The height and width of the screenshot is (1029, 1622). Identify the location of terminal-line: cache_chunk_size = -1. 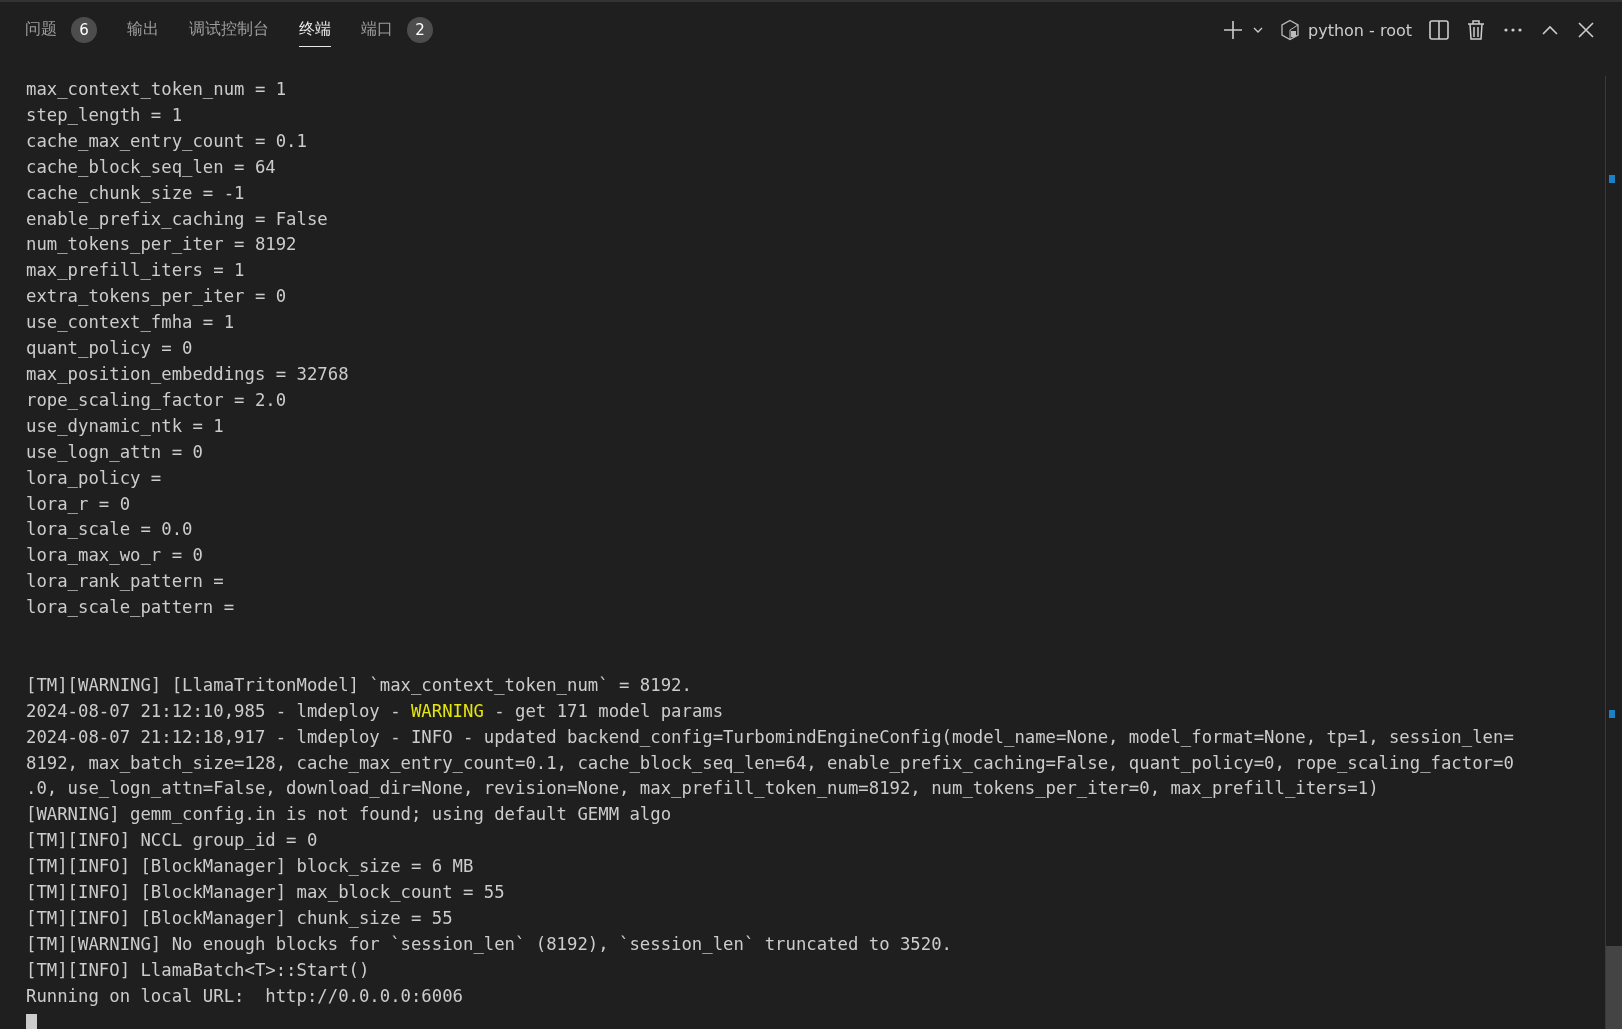
(135, 193).